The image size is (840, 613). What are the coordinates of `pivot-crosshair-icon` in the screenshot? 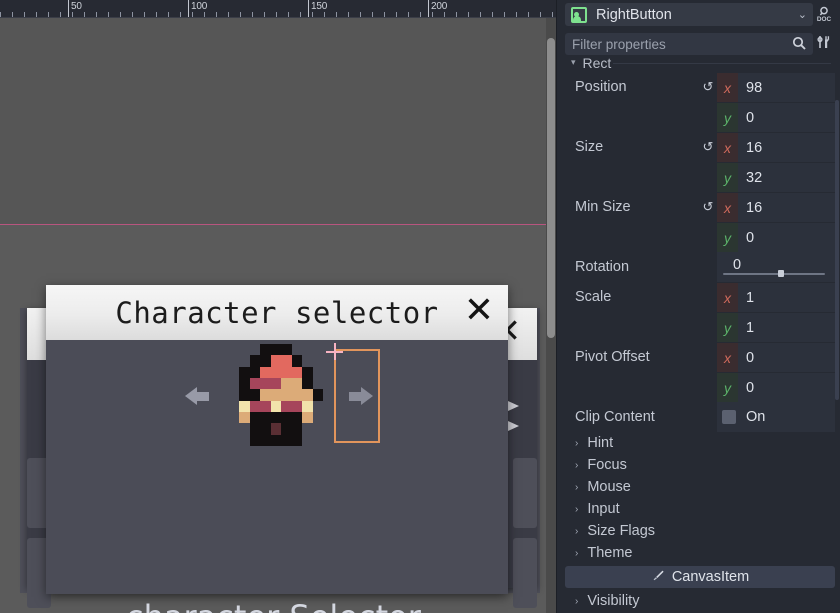 It's located at (334, 351).